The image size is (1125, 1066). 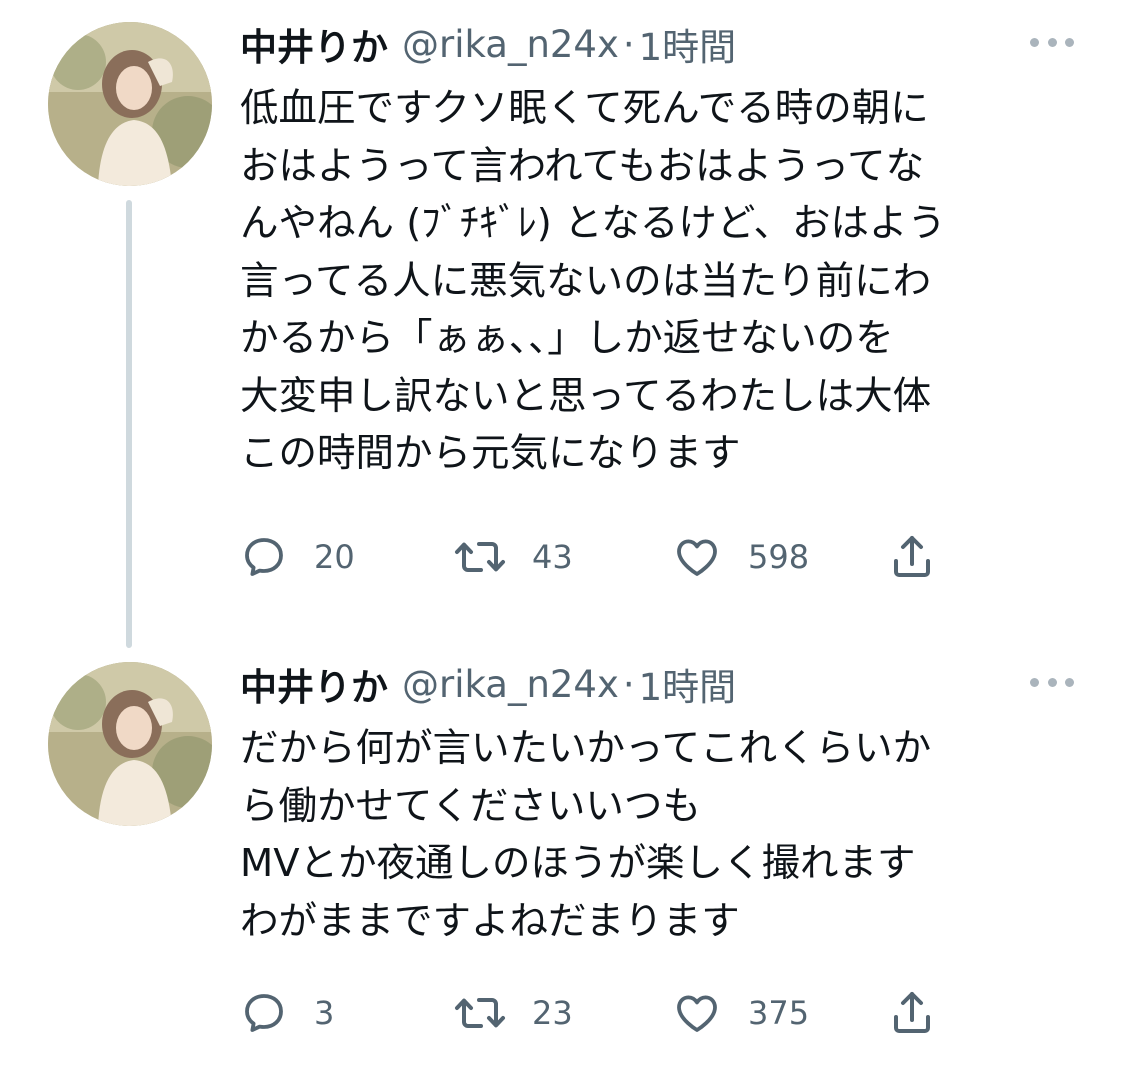 I want to click on tweet-text-line: MVとか夜通しのほうが楽しく撮れます, so click(x=578, y=863).